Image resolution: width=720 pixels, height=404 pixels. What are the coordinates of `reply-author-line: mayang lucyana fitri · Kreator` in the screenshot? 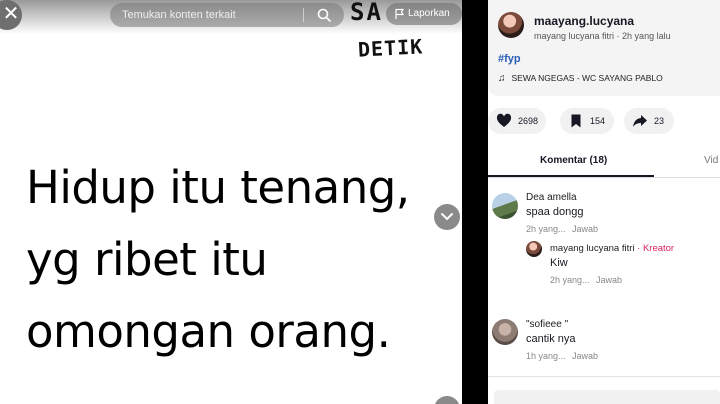 It's located at (612, 248).